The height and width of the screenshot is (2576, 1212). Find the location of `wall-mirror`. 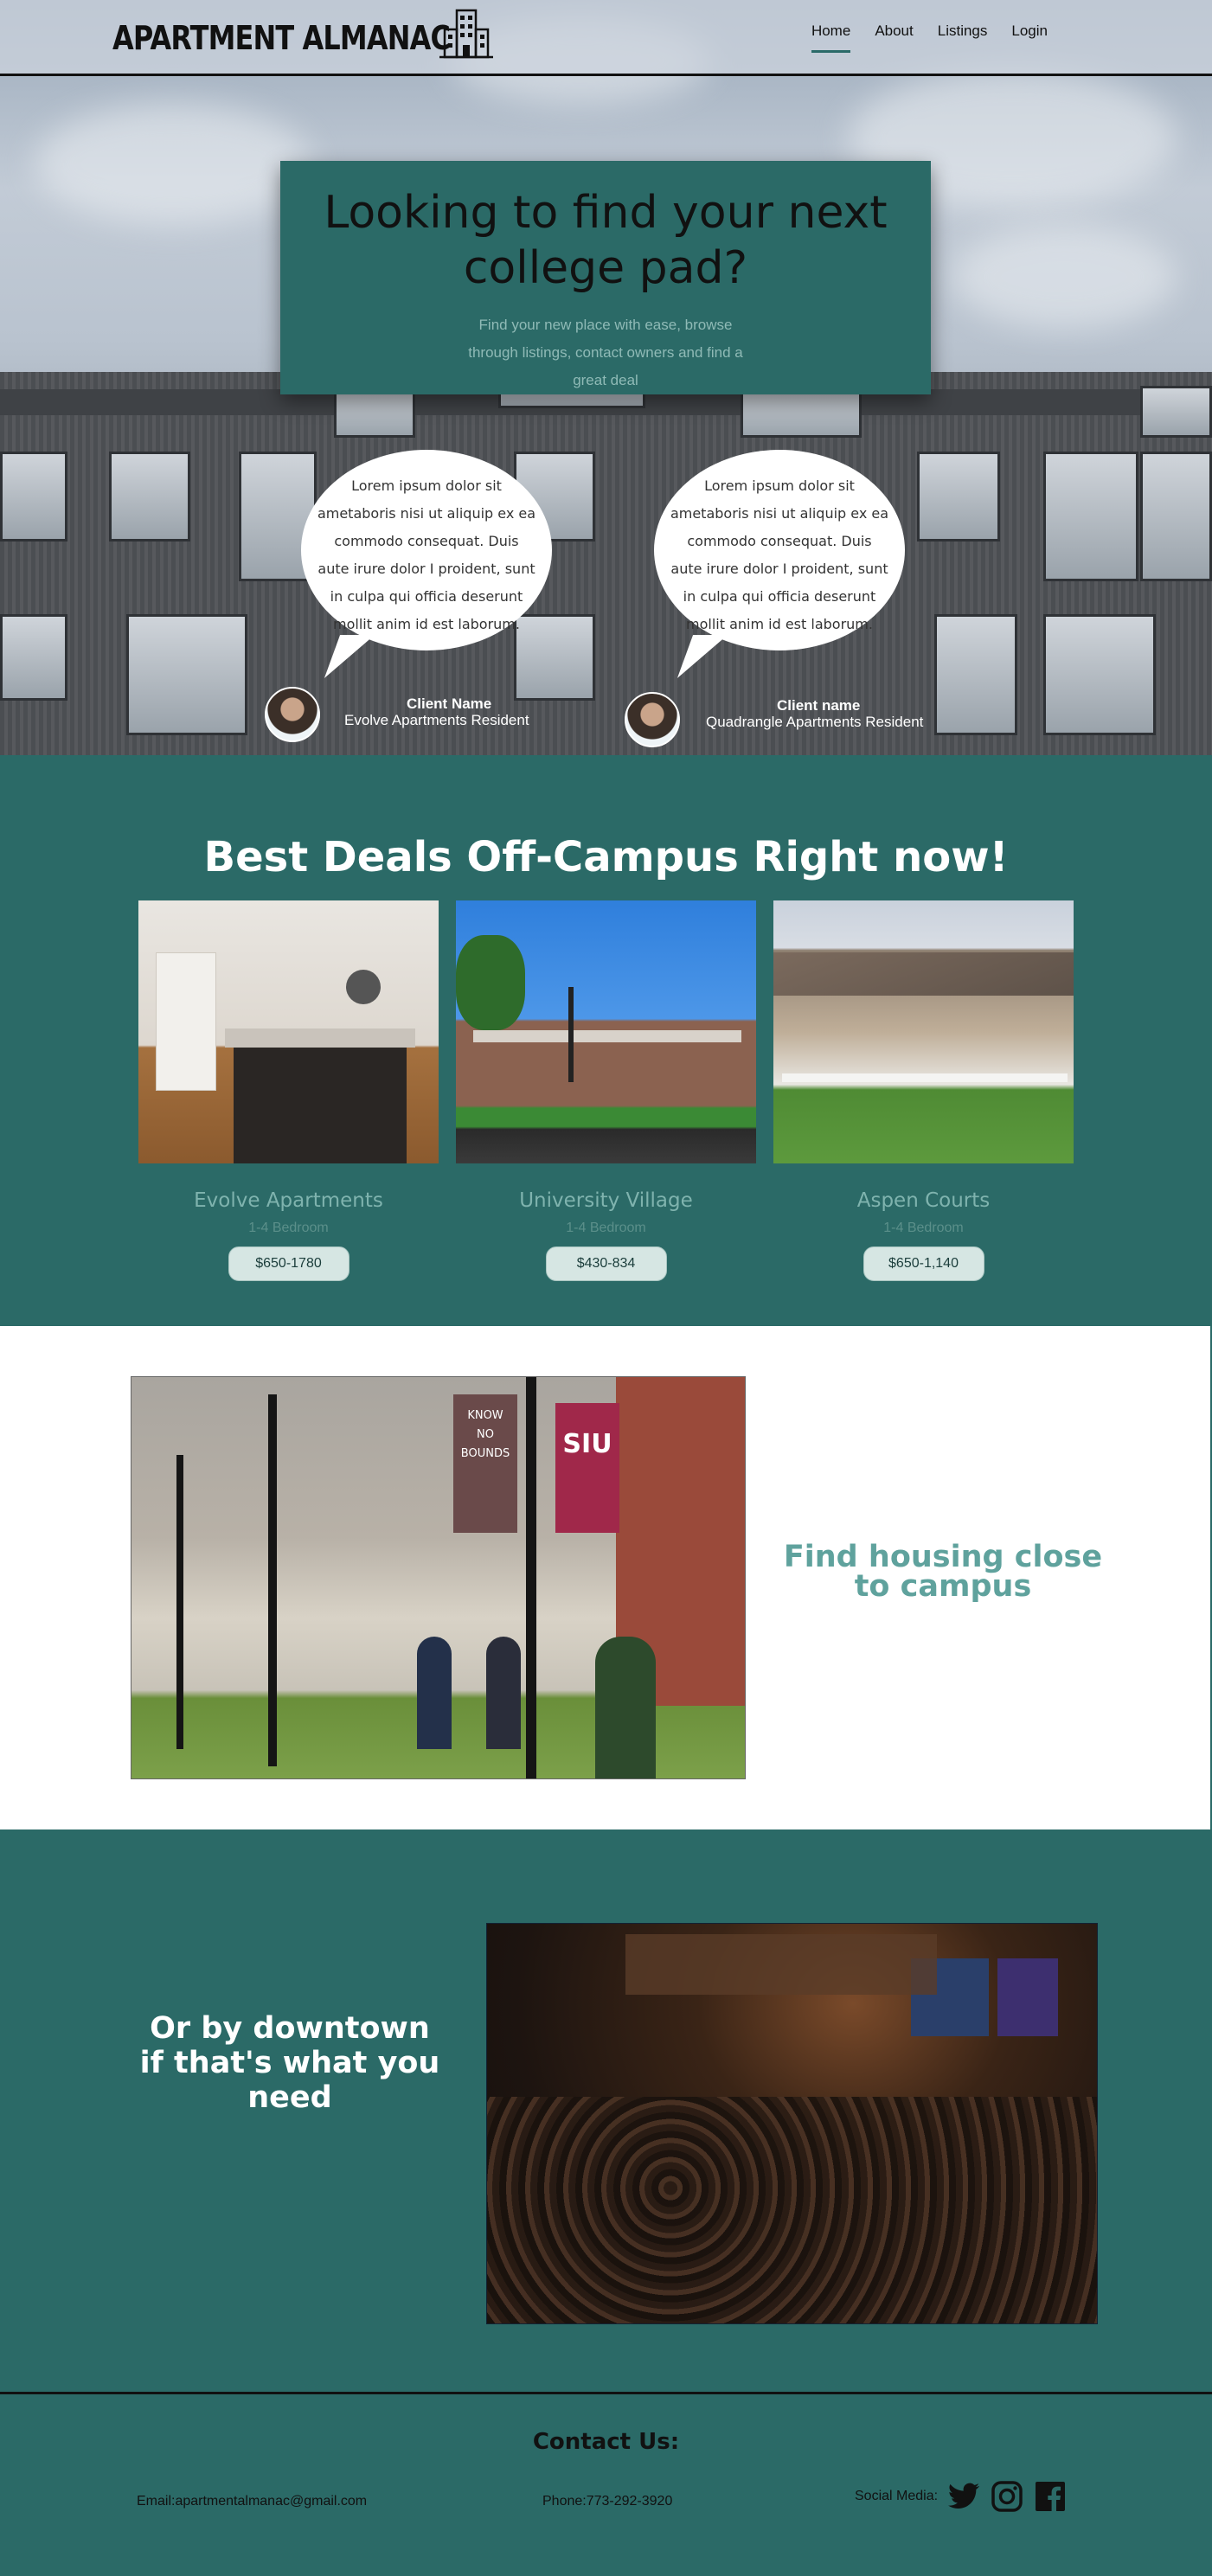

wall-mirror is located at coordinates (363, 987).